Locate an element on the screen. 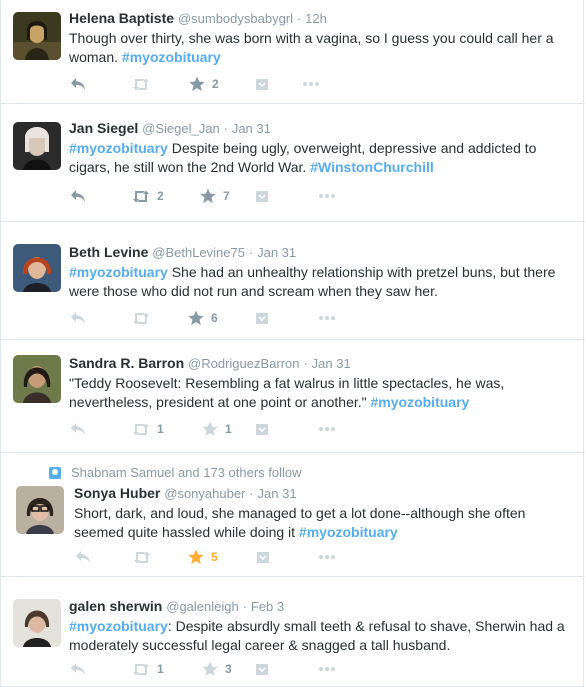  favorite-button: 2 is located at coordinates (203, 84).